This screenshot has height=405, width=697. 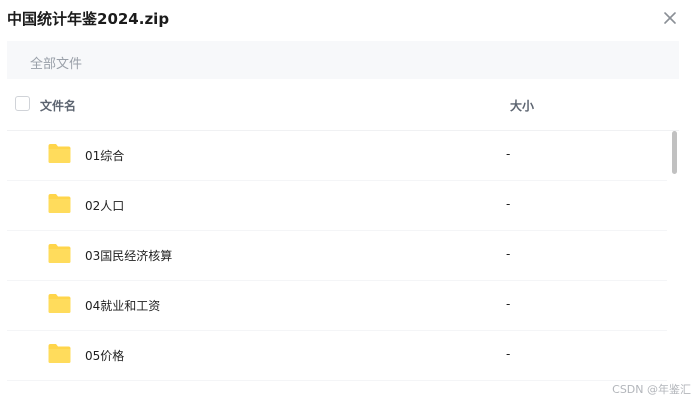 I want to click on close-icon, so click(x=670, y=18).